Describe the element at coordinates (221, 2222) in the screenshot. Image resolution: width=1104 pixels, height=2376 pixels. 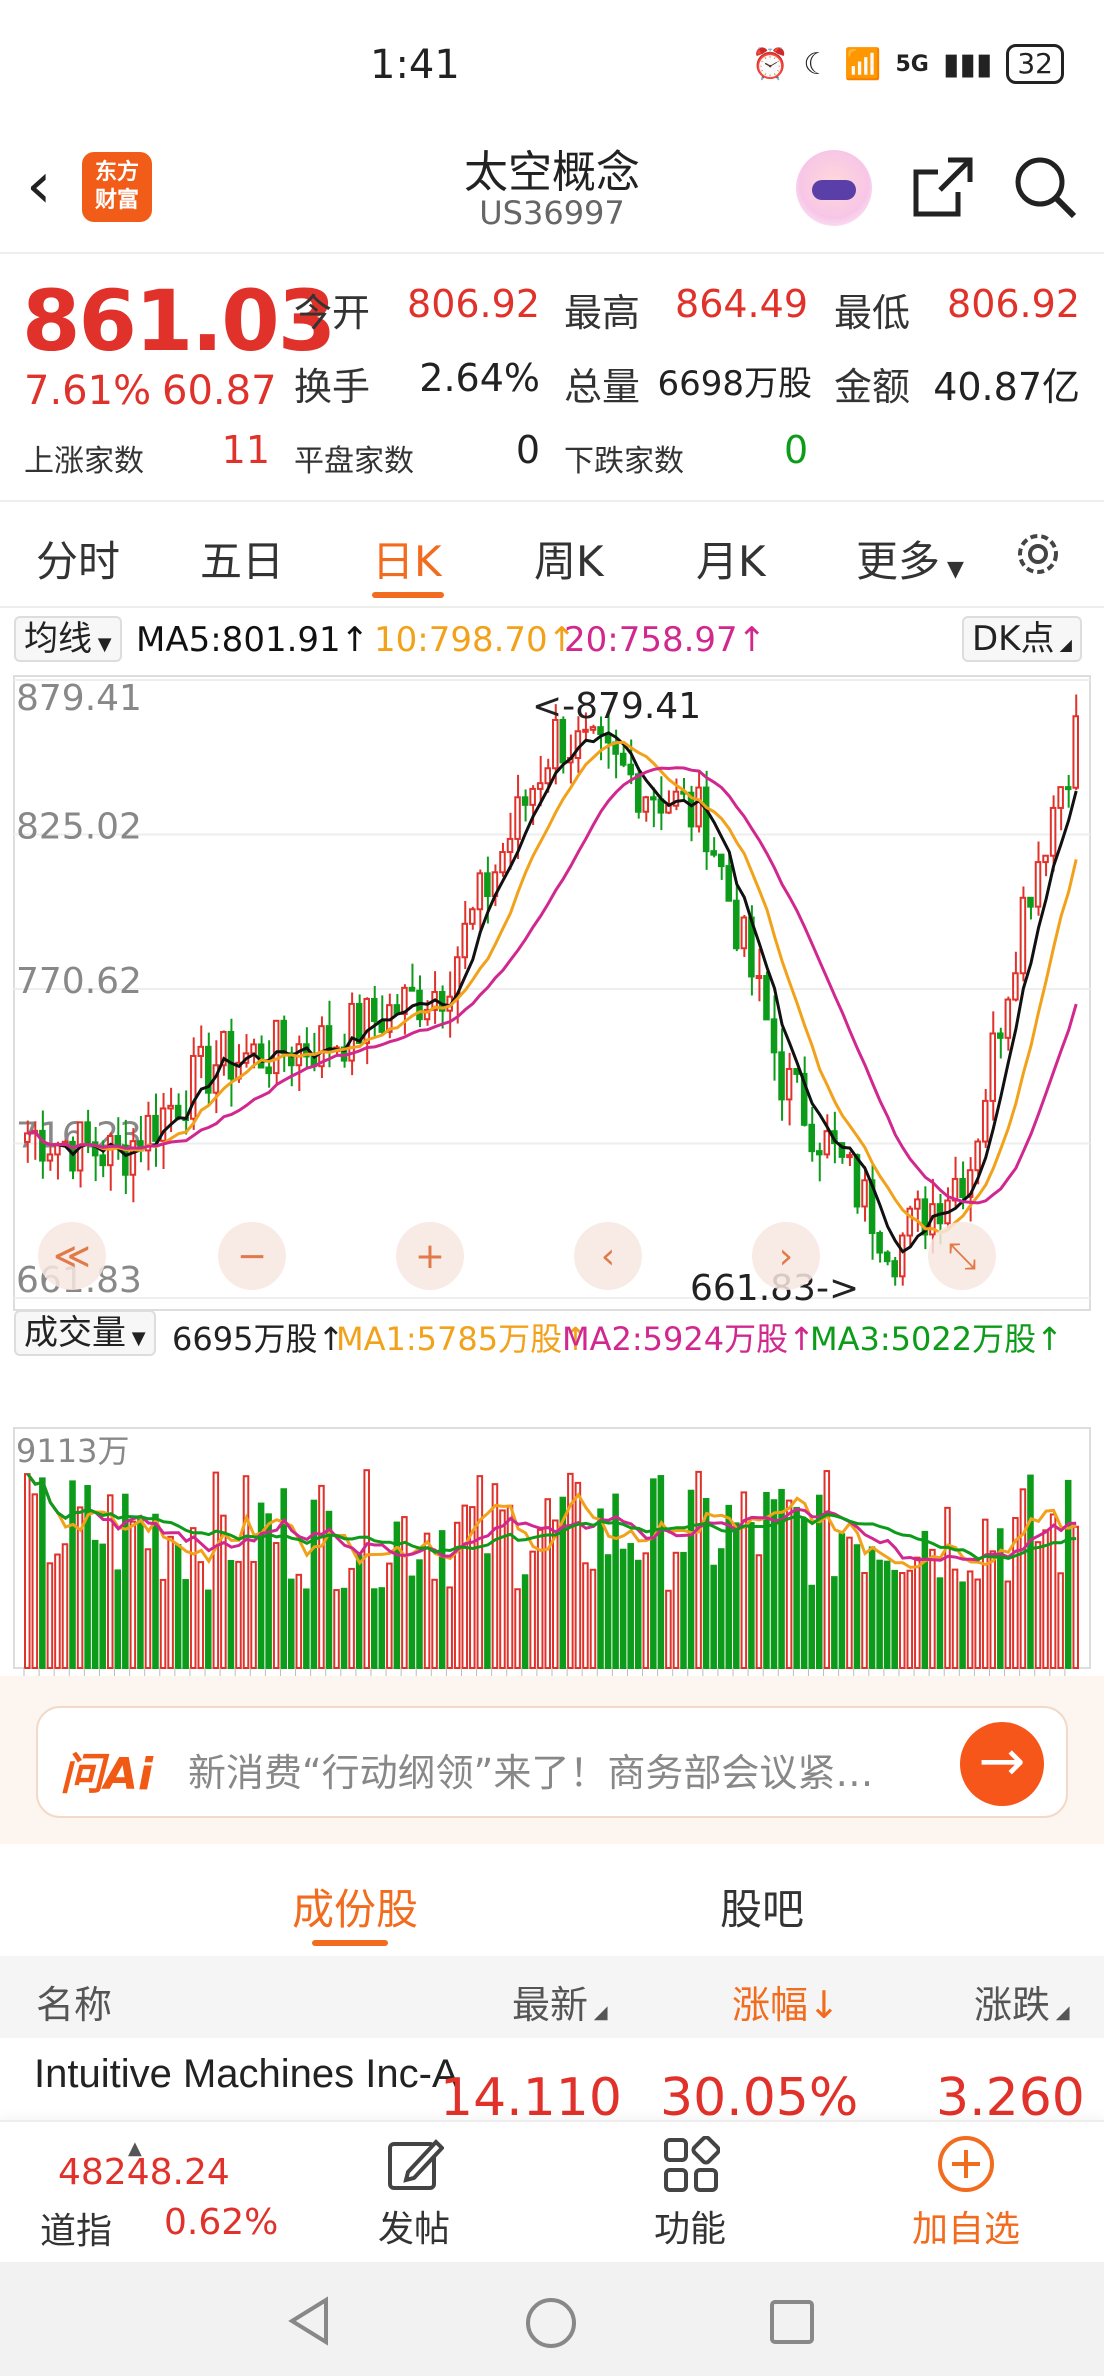
I see `index-pct: 0.62%` at that location.